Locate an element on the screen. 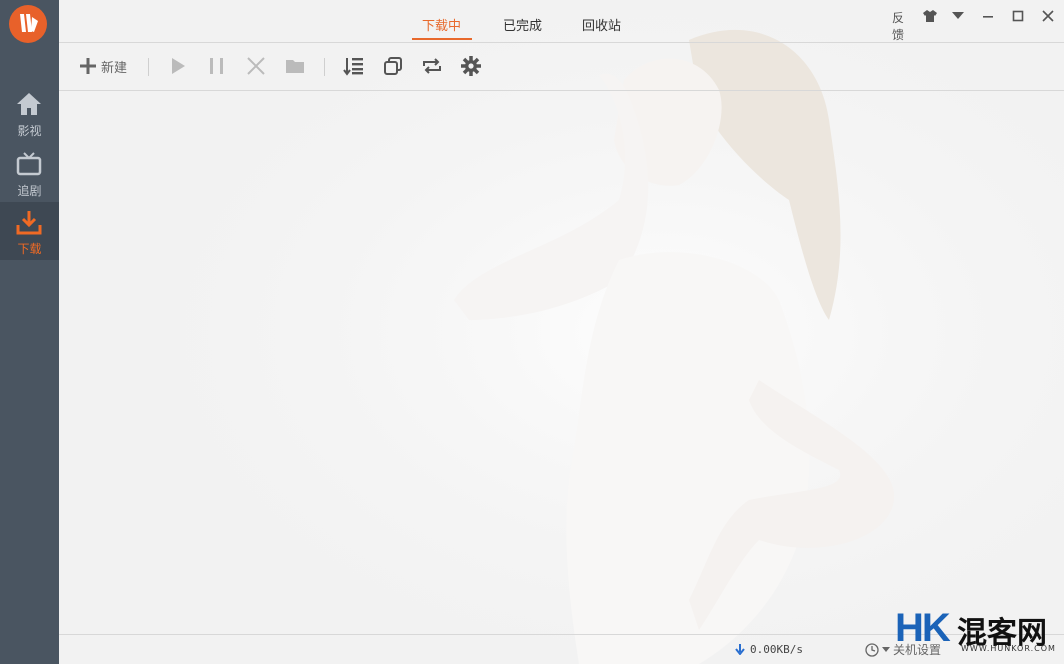 Image resolution: width=1064 pixels, height=664 pixels. watermark: HK 混客网 WWW.HUNKOR.COM is located at coordinates (977, 634).